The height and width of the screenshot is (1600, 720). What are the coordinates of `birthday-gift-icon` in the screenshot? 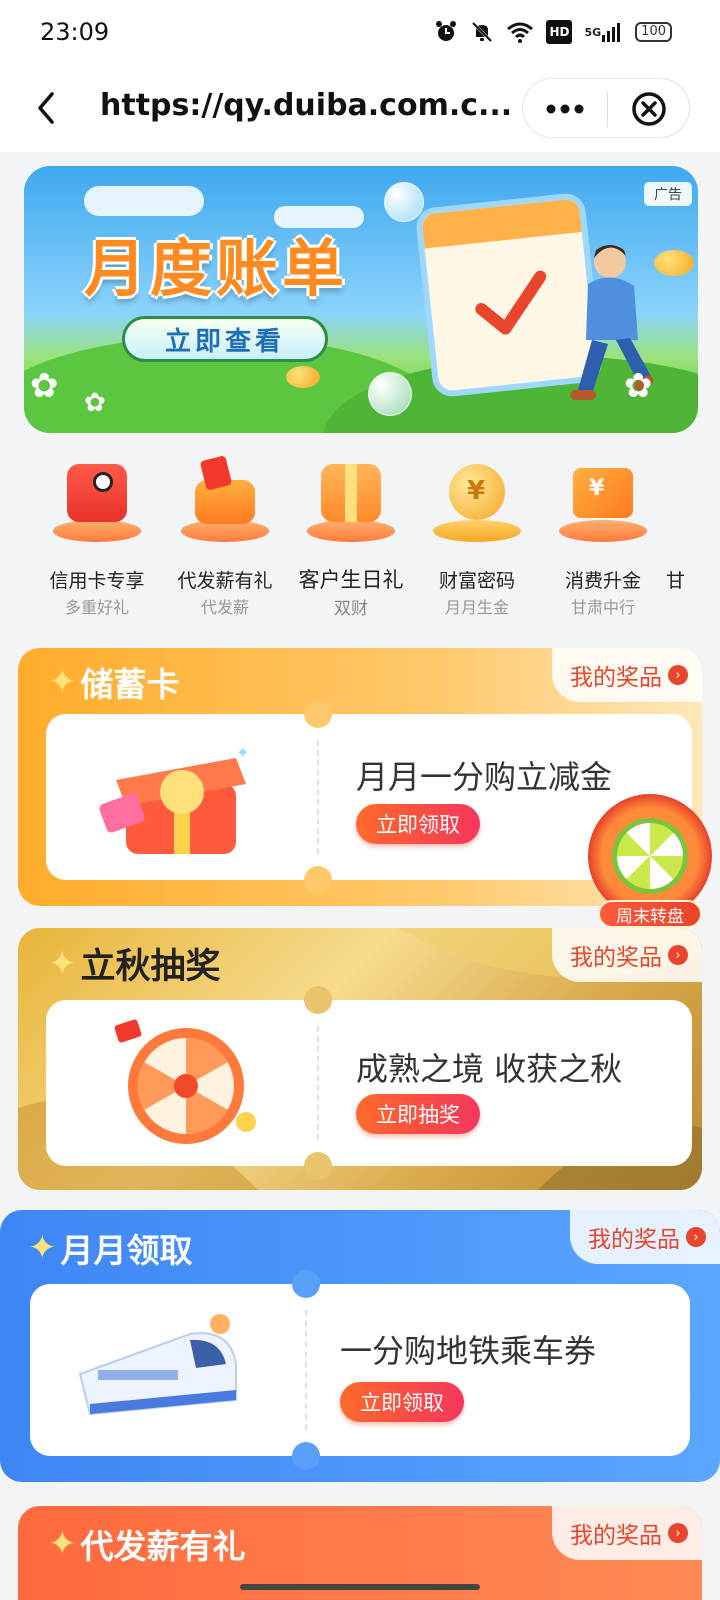 It's located at (351, 502).